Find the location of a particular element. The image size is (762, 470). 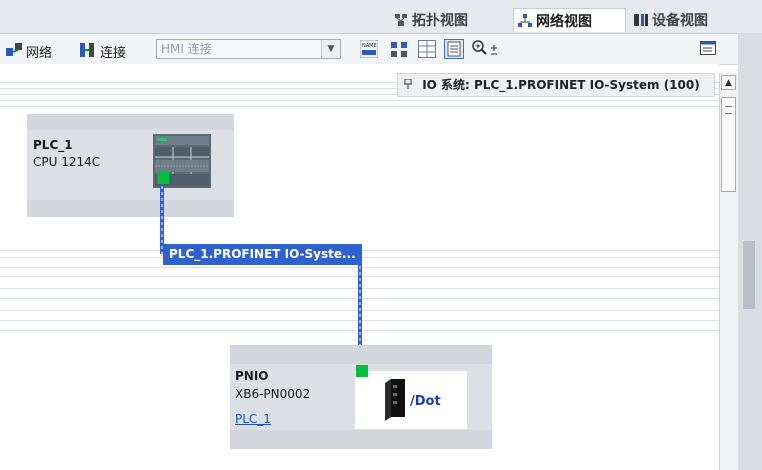

connection-type-value: HMI 连接 is located at coordinates (186, 49).